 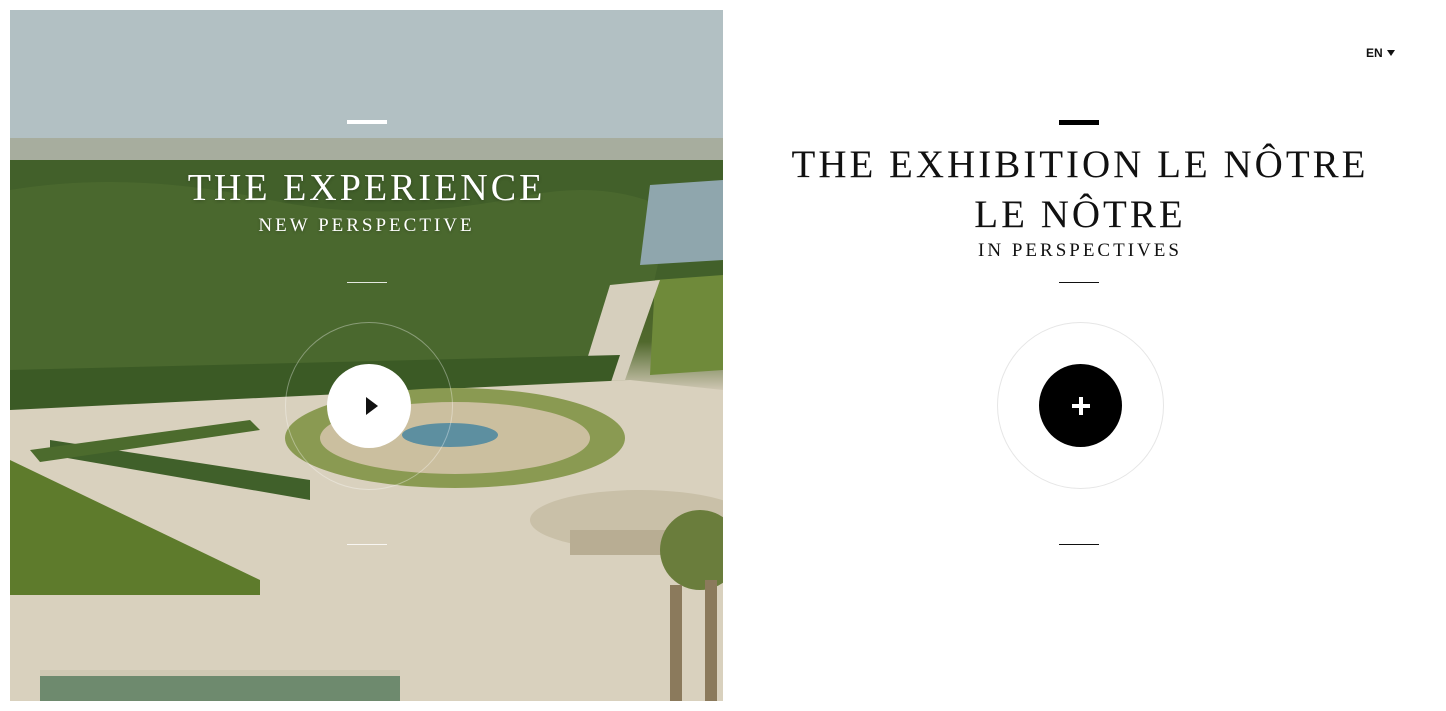 I want to click on experience-title: THE EXPERIENCE, so click(x=366, y=188).